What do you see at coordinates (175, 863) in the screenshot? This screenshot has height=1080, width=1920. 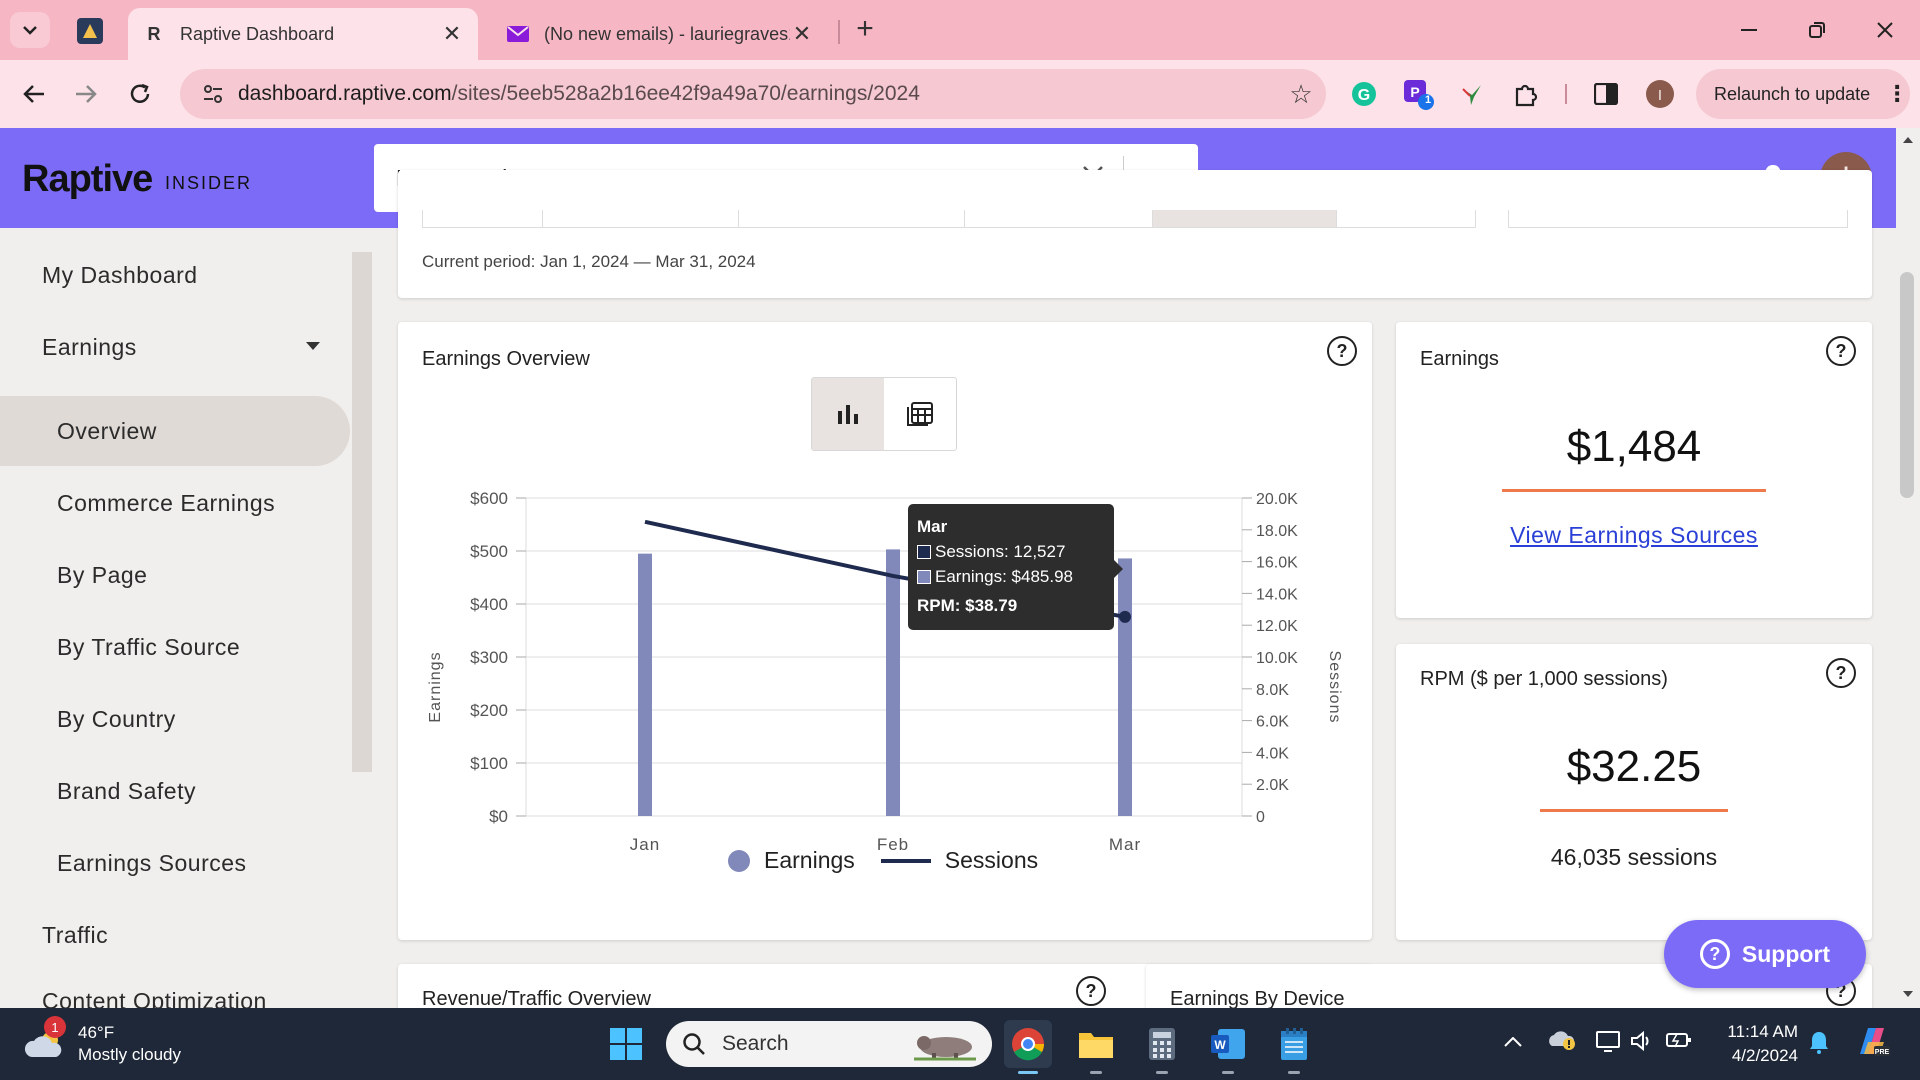 I see `sidebar-item-earnings-sources: Earnings Sources` at bounding box center [175, 863].